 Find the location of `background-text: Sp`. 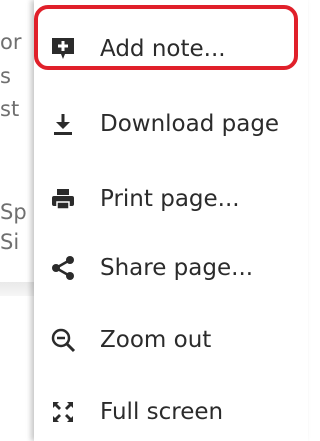

background-text: Sp is located at coordinates (13, 212).